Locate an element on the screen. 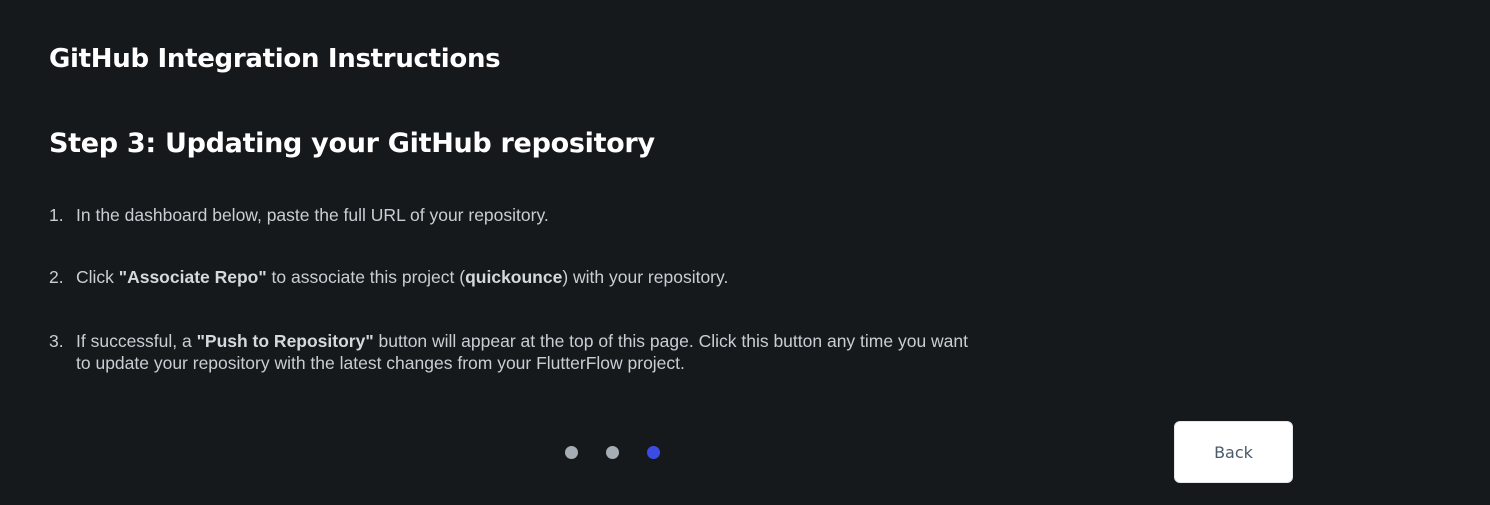 This screenshot has height=505, width=1490. instruction-2-text-post: ) with your repository. is located at coordinates (645, 277).